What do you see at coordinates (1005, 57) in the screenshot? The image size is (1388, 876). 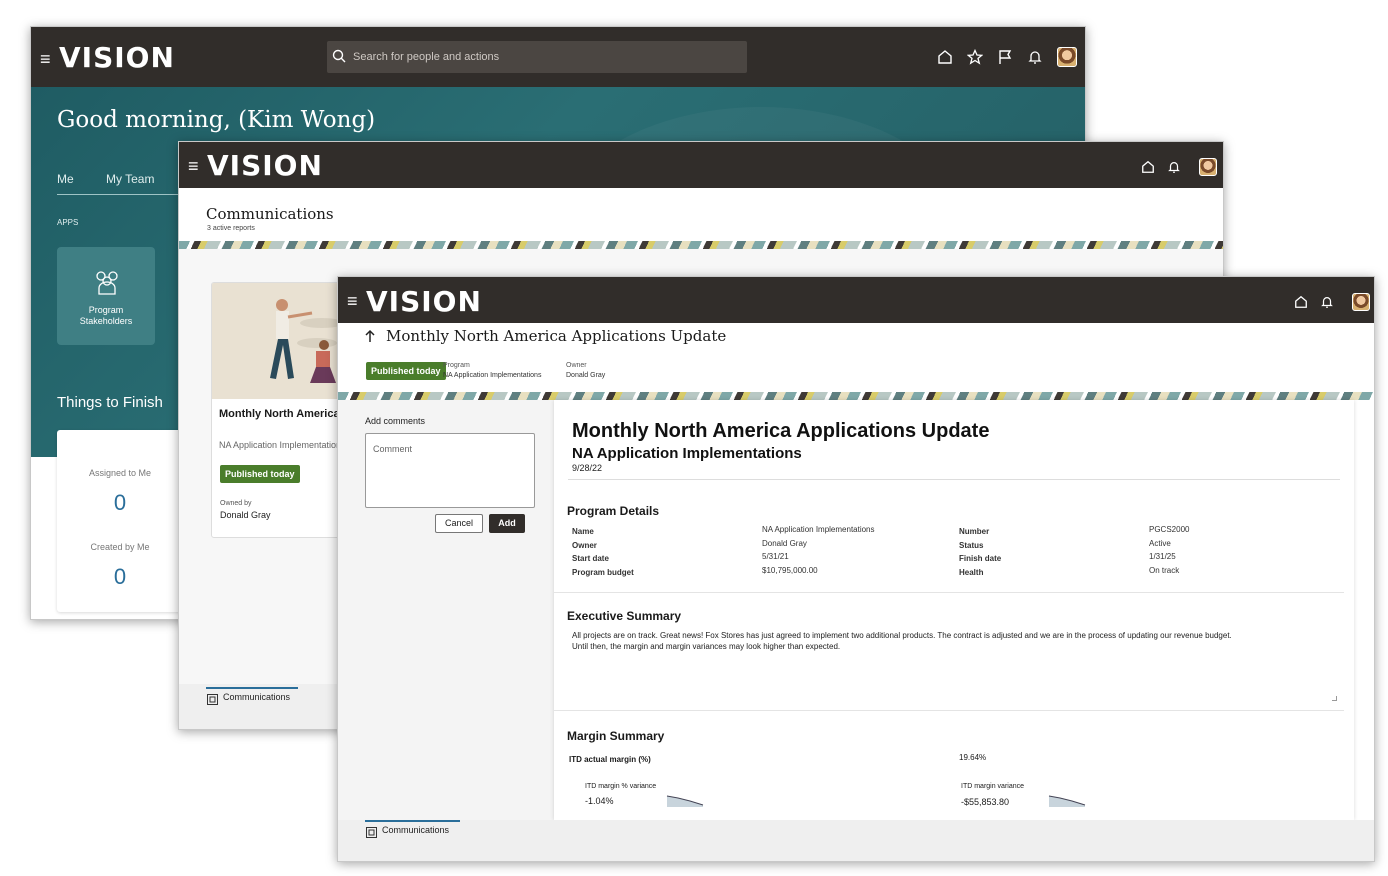 I see `flag-icon` at bounding box center [1005, 57].